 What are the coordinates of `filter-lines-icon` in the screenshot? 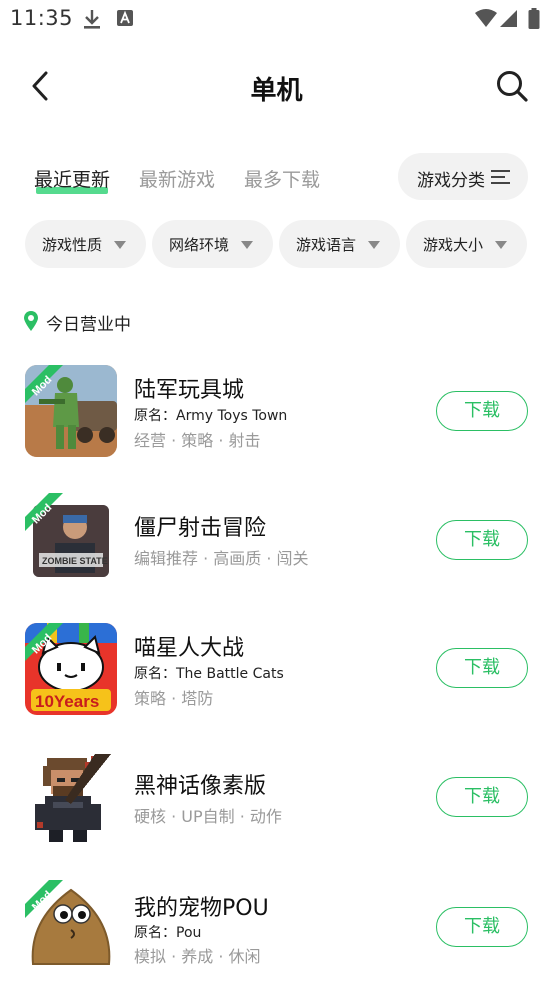 It's located at (500, 177).